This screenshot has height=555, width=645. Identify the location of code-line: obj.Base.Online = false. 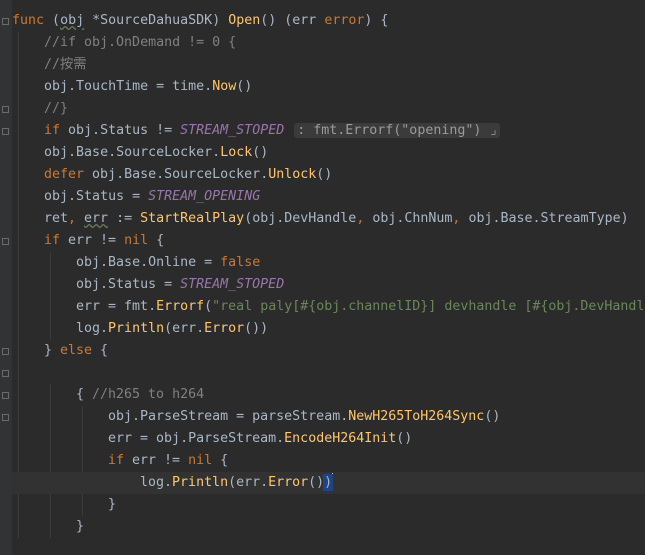
(328, 263).